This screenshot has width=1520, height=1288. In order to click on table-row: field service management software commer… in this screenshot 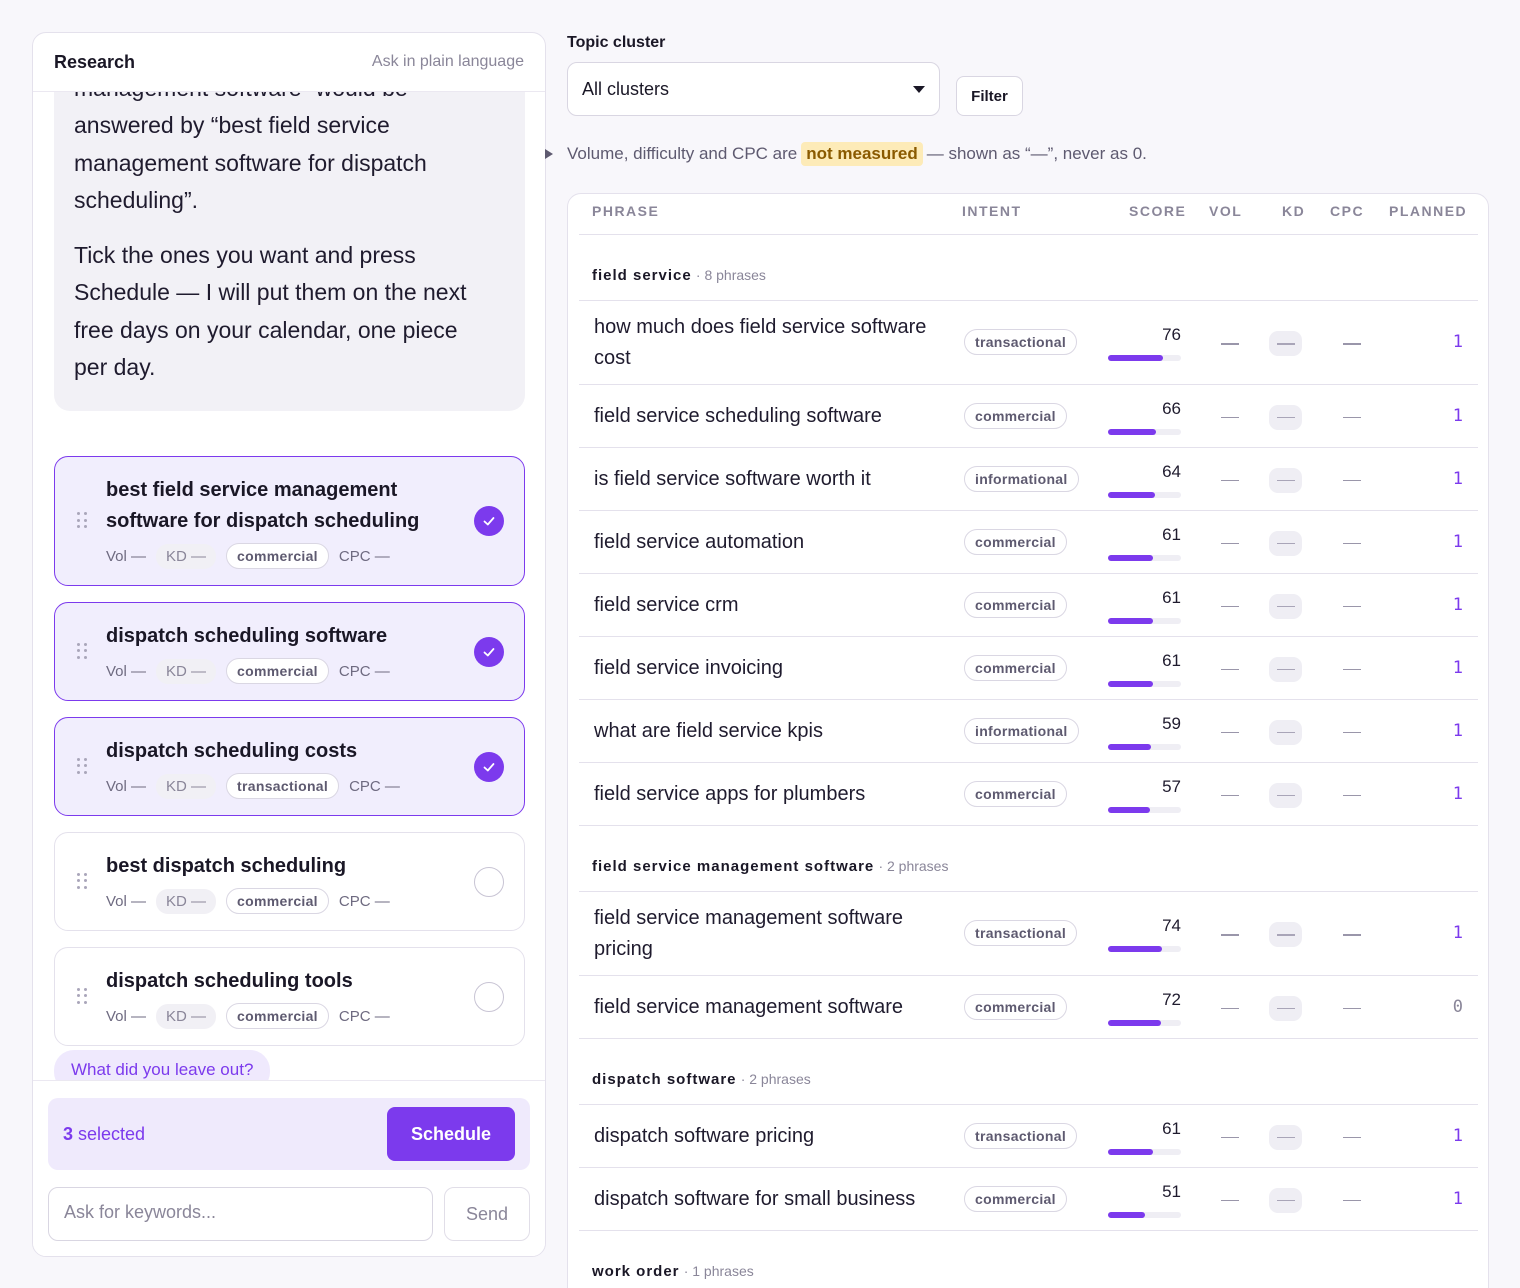, I will do `click(1028, 1007)`.